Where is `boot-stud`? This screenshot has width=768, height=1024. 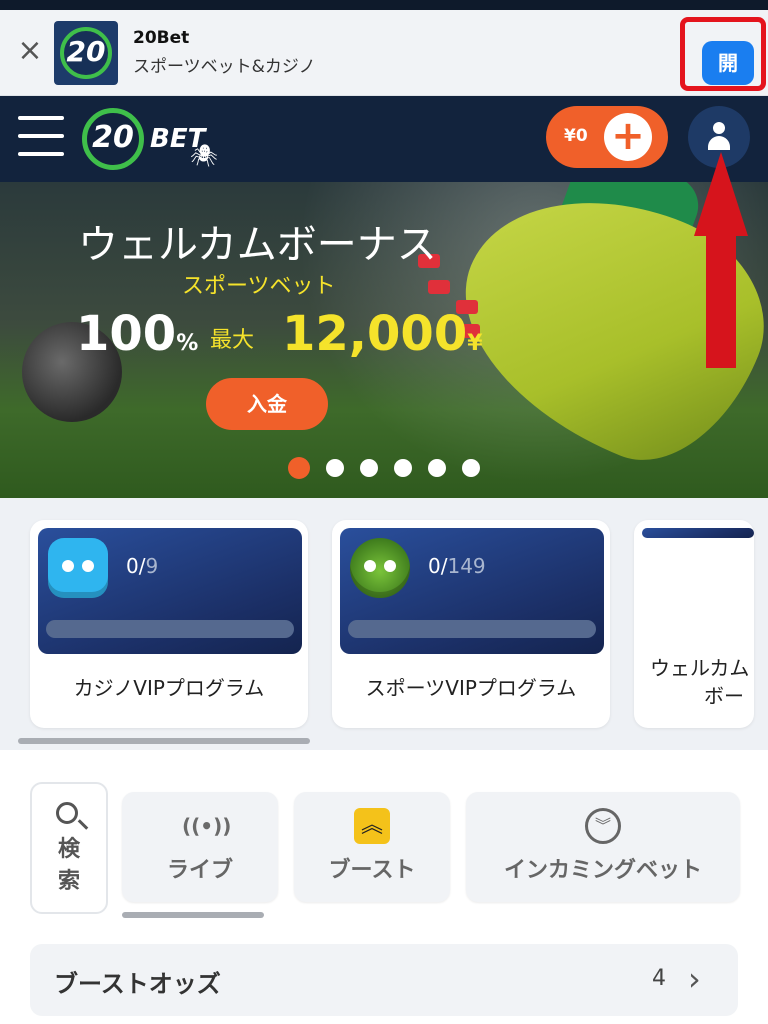
boot-stud is located at coordinates (439, 287).